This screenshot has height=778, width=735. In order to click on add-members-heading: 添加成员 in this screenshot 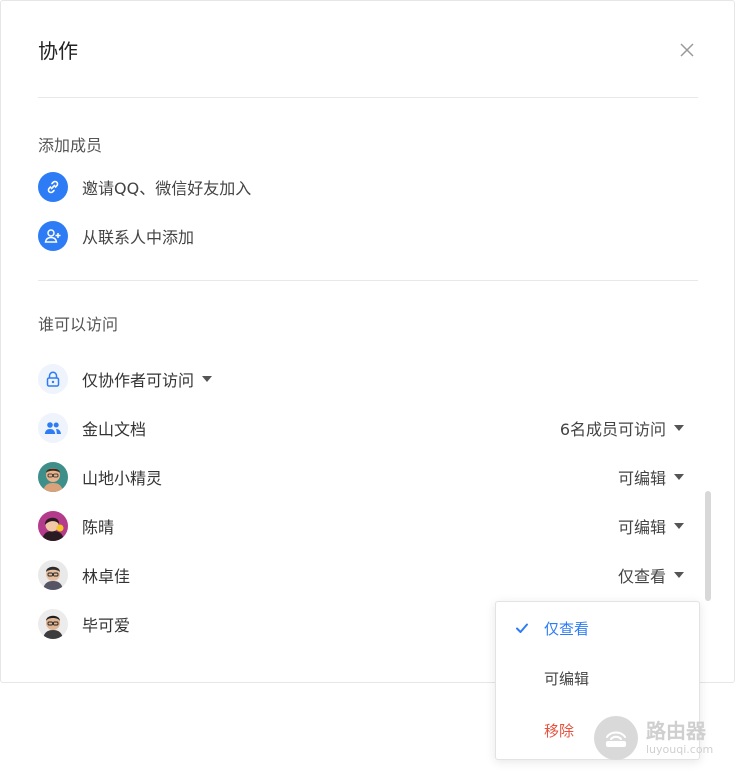, I will do `click(70, 145)`.